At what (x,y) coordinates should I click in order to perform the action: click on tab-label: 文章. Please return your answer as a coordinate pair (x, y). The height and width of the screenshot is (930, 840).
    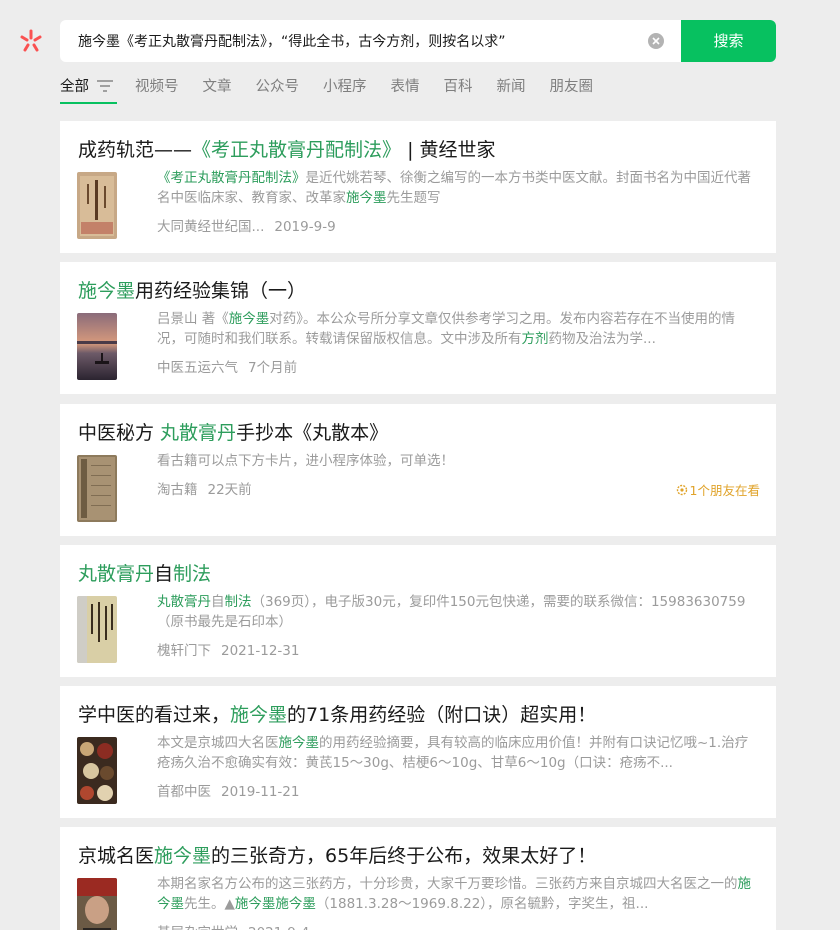
    Looking at the image, I should click on (217, 87).